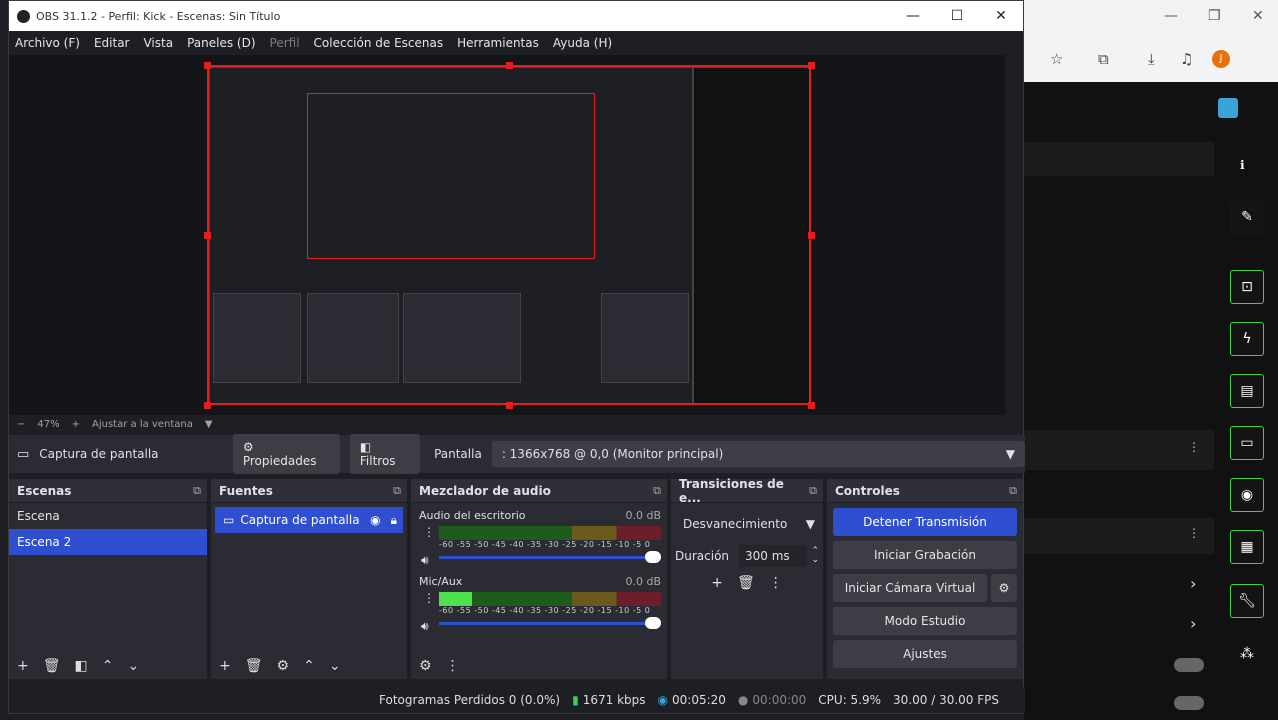 Image resolution: width=1278 pixels, height=720 pixels. Describe the element at coordinates (1056, 59) in the screenshot. I see `bookmark-star-icon: ☆` at that location.